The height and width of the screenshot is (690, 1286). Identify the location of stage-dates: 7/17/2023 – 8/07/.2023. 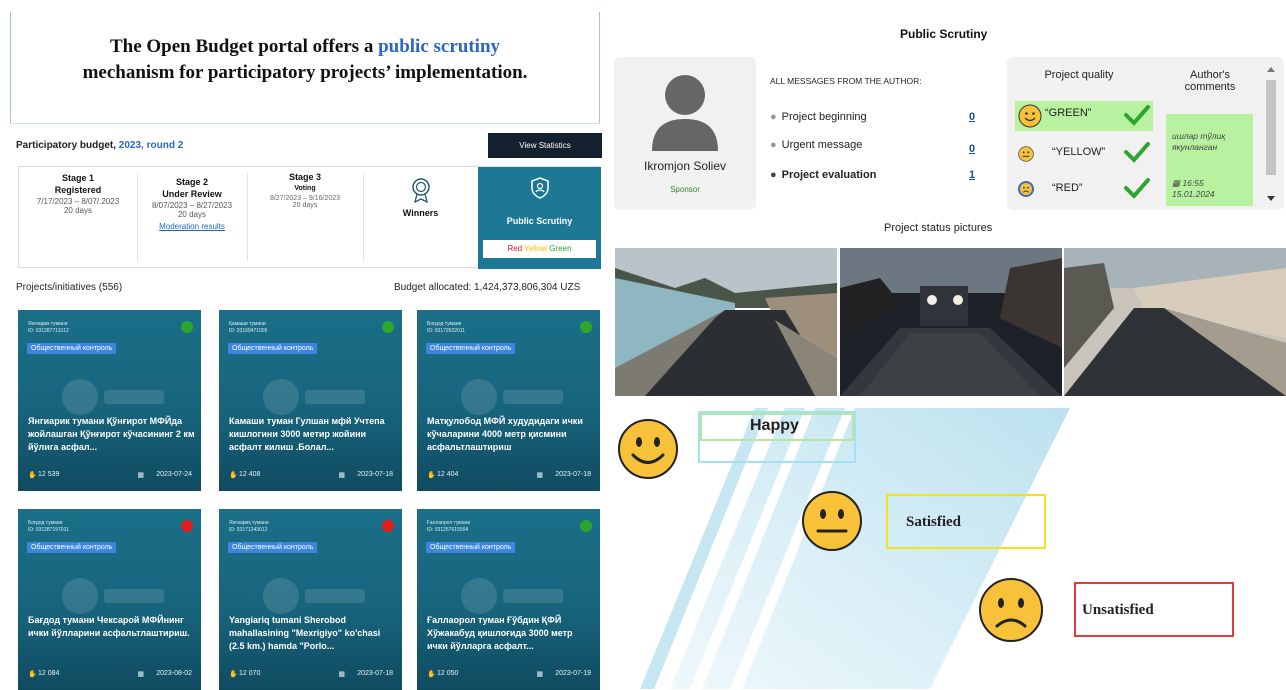
(78, 201).